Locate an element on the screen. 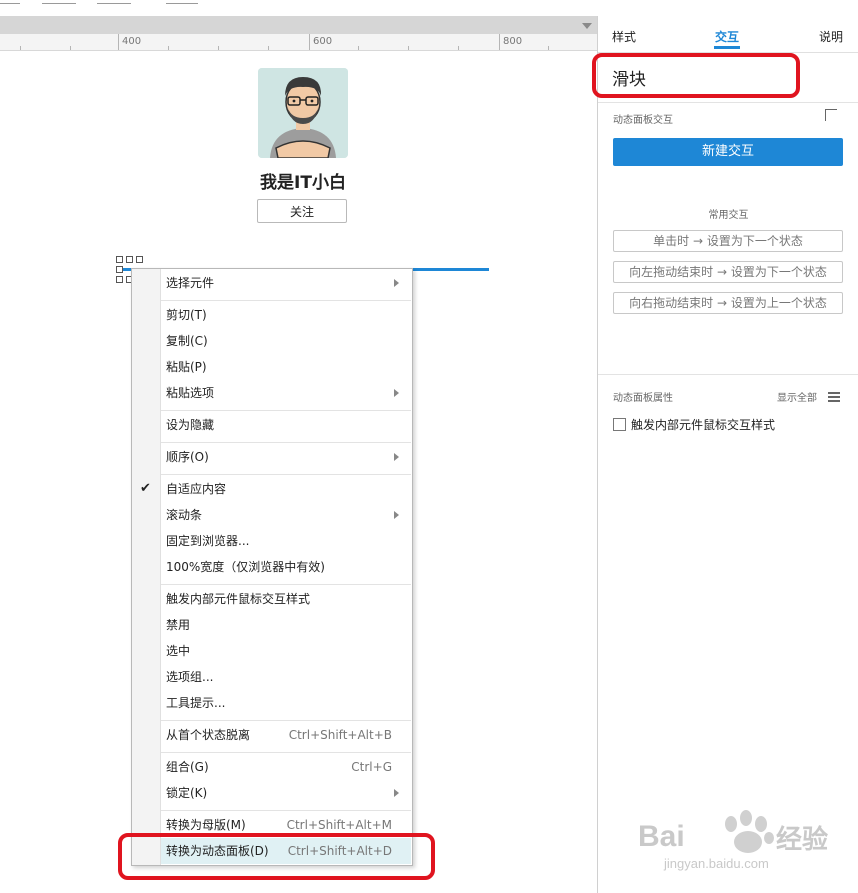  menu-item-break-away: 从首个状态脱离 Ctrl+Shift+Alt+B is located at coordinates (286, 735).